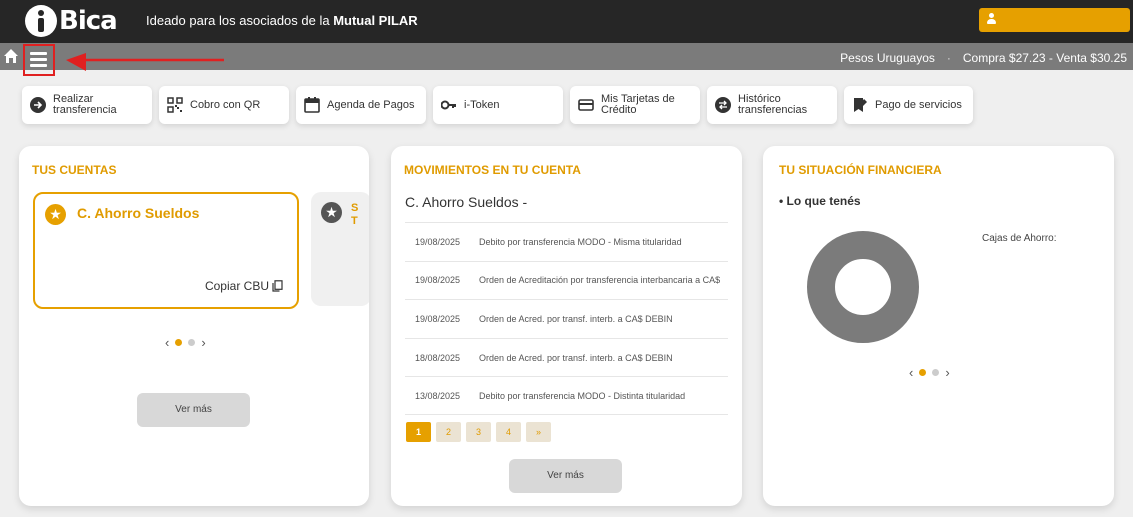 The width and height of the screenshot is (1133, 517). What do you see at coordinates (538, 432) in the screenshot?
I see `page-next-button: »` at bounding box center [538, 432].